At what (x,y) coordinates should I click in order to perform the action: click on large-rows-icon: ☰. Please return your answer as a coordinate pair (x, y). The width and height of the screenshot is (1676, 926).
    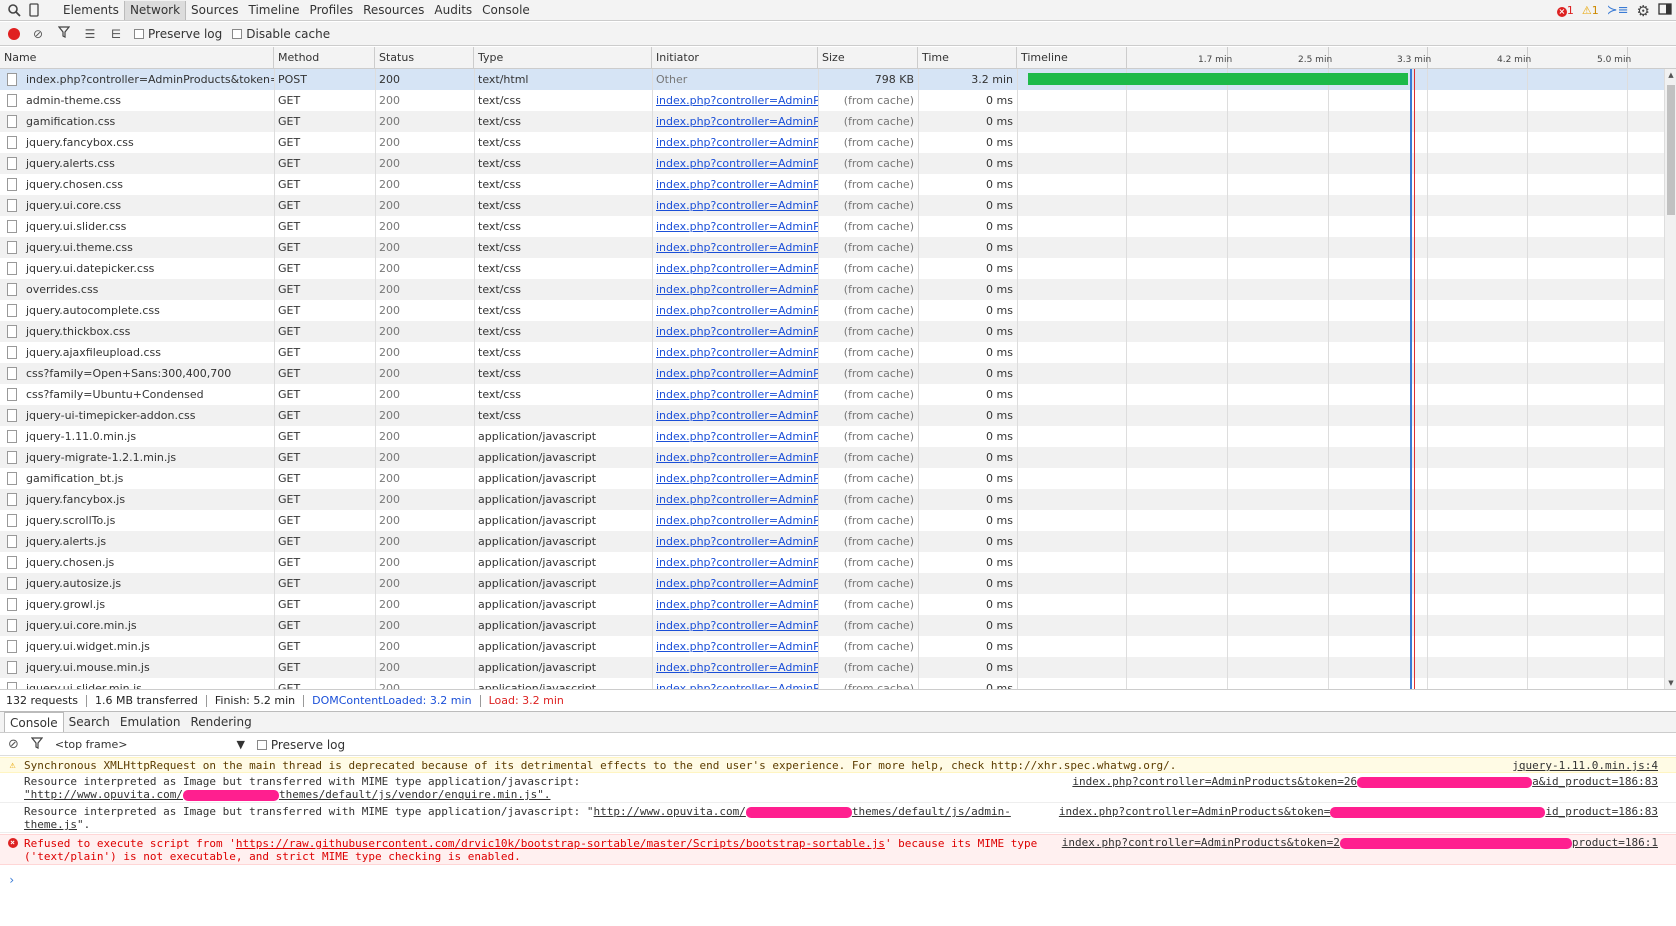
    Looking at the image, I should click on (90, 34).